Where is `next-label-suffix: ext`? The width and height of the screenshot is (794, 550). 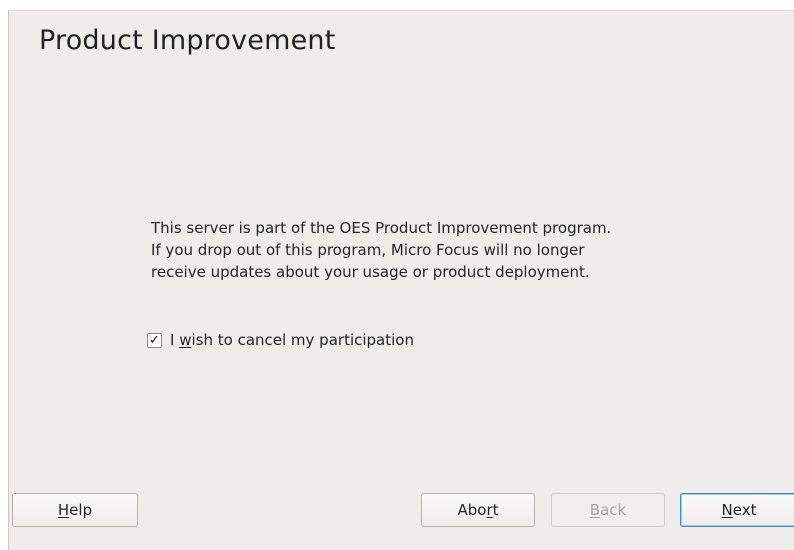
next-label-suffix: ext is located at coordinates (744, 510).